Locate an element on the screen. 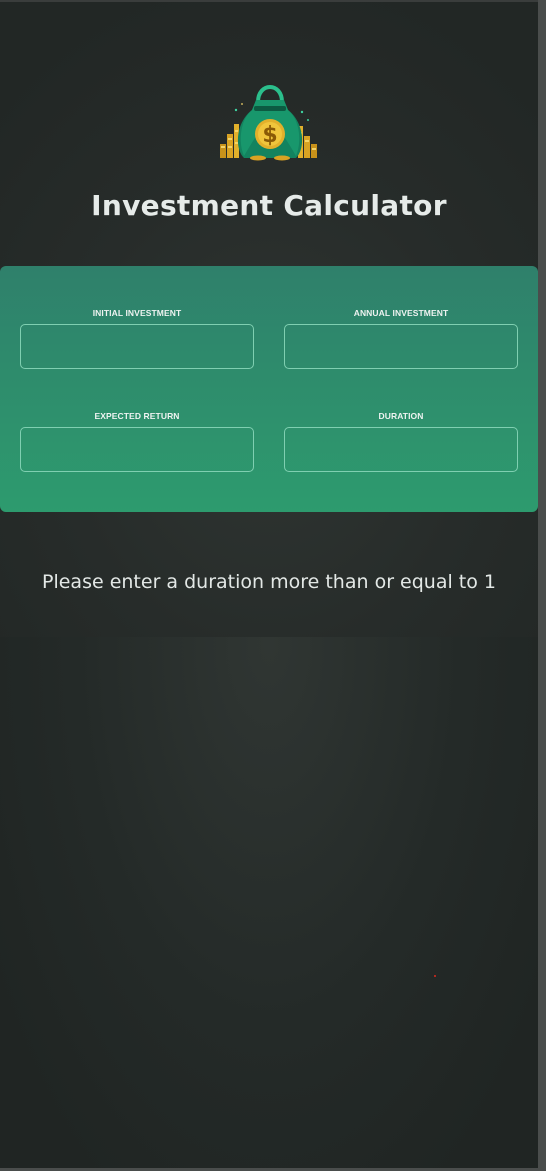 Image resolution: width=546 pixels, height=1171 pixels. duration-label: DURATION is located at coordinates (401, 416).